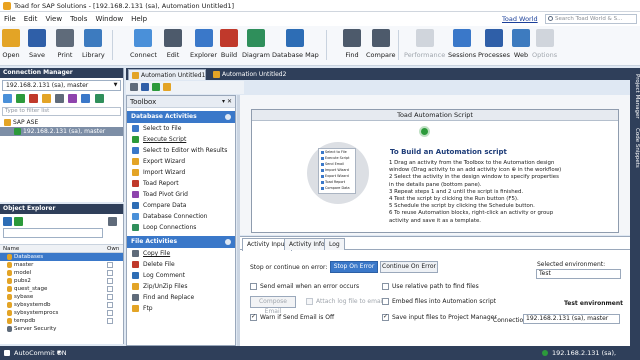 The width and height of the screenshot is (640, 360). What do you see at coordinates (181, 264) in the screenshot?
I see `activity-delete-file: Delete File` at bounding box center [181, 264].